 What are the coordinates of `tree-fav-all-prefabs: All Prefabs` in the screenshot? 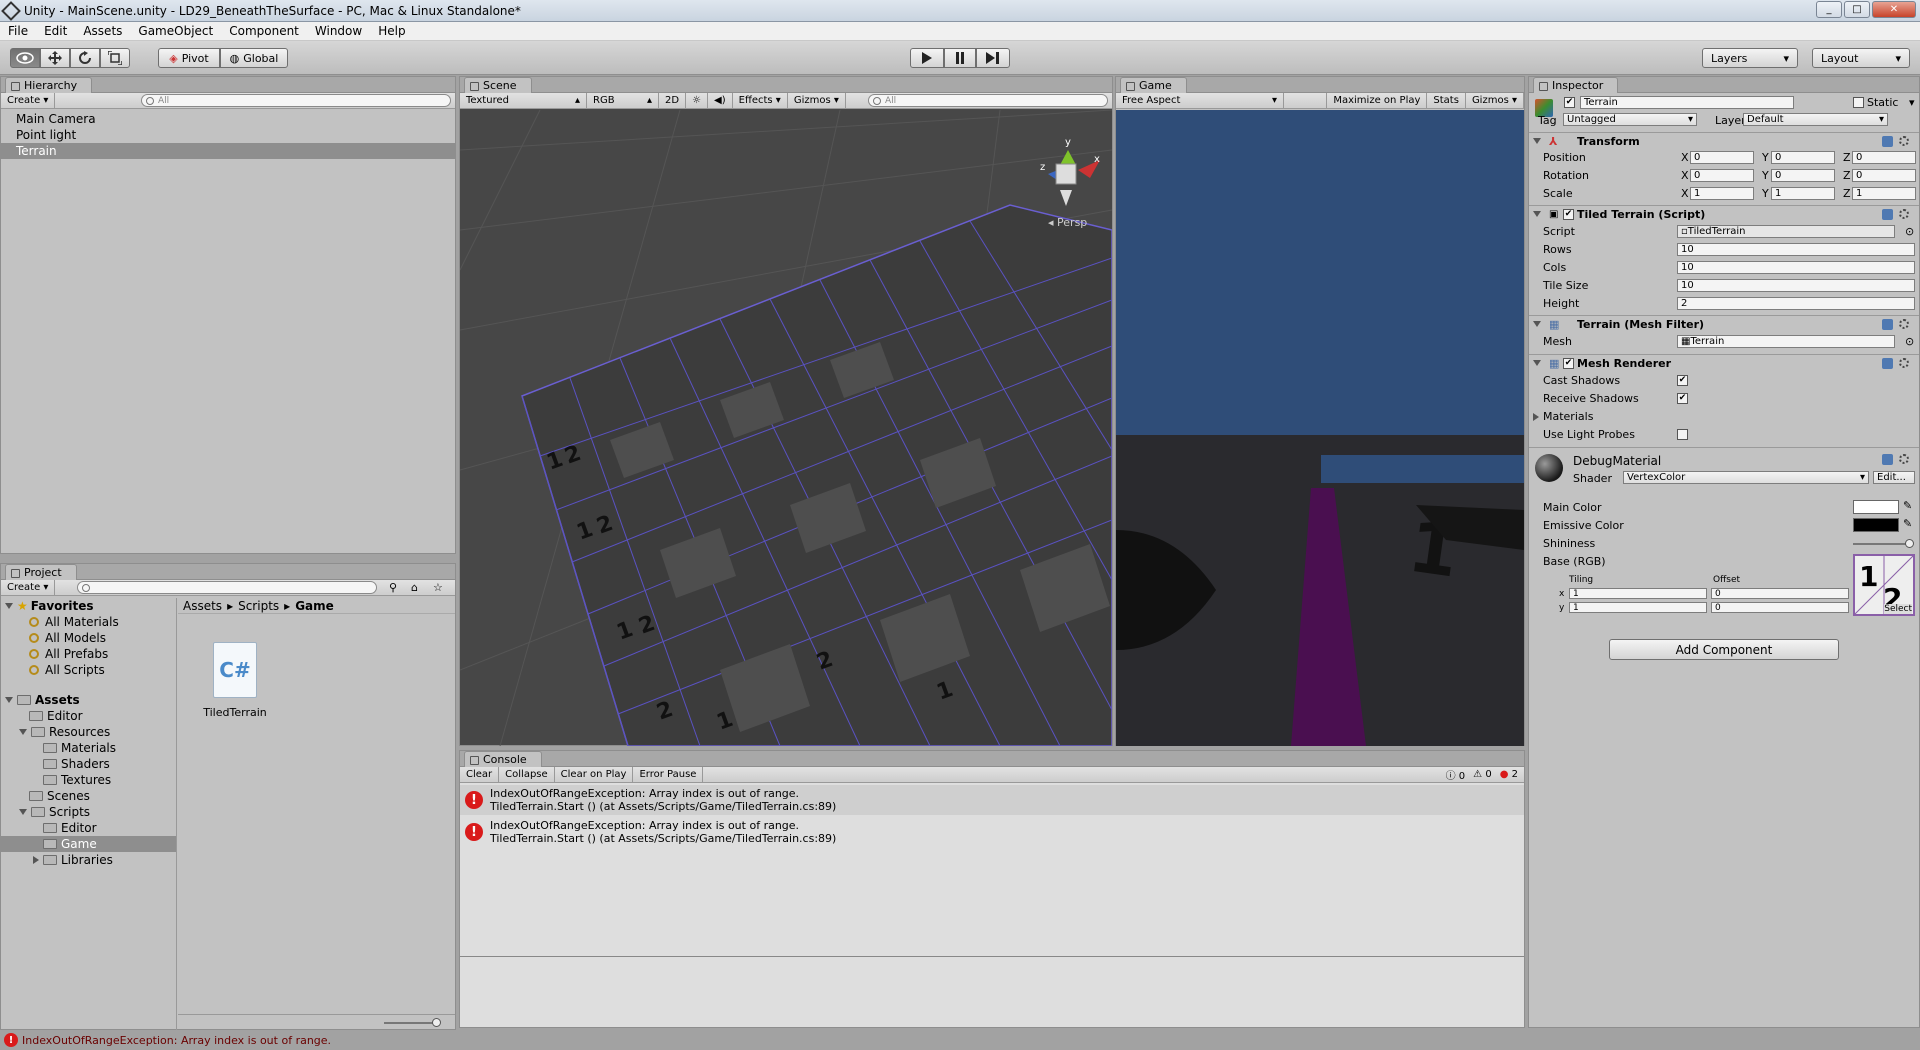 It's located at (88, 654).